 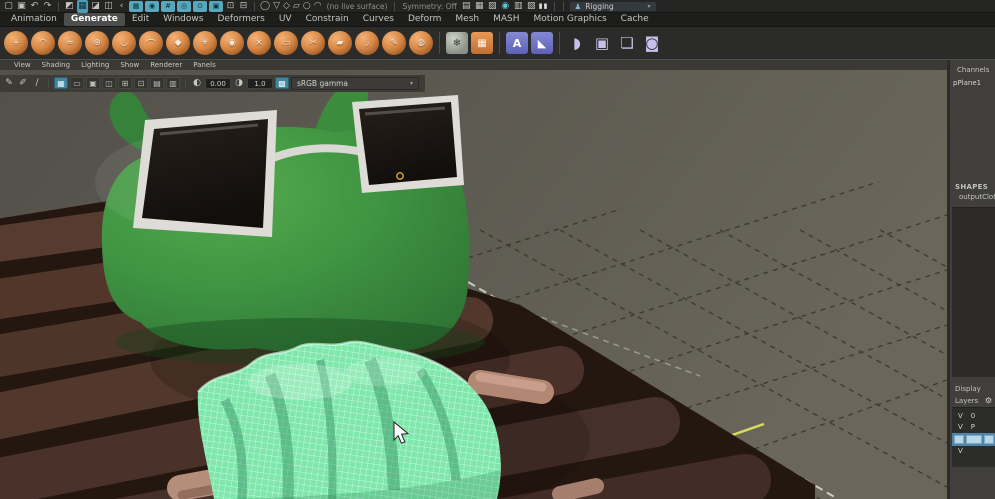 What do you see at coordinates (140, 19) in the screenshot?
I see `menu-edit: Edit` at bounding box center [140, 19].